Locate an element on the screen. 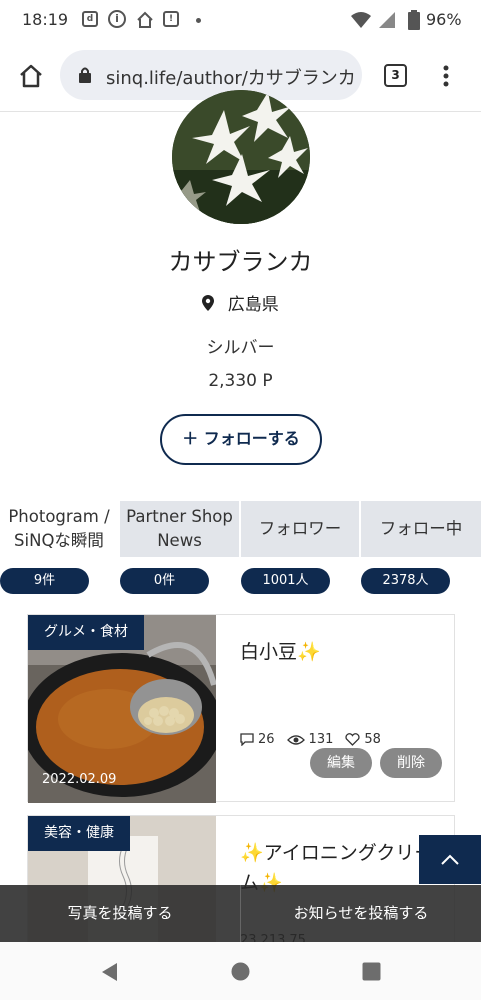 This screenshot has width=481, height=1000. edit-button: 編集 is located at coordinates (341, 763).